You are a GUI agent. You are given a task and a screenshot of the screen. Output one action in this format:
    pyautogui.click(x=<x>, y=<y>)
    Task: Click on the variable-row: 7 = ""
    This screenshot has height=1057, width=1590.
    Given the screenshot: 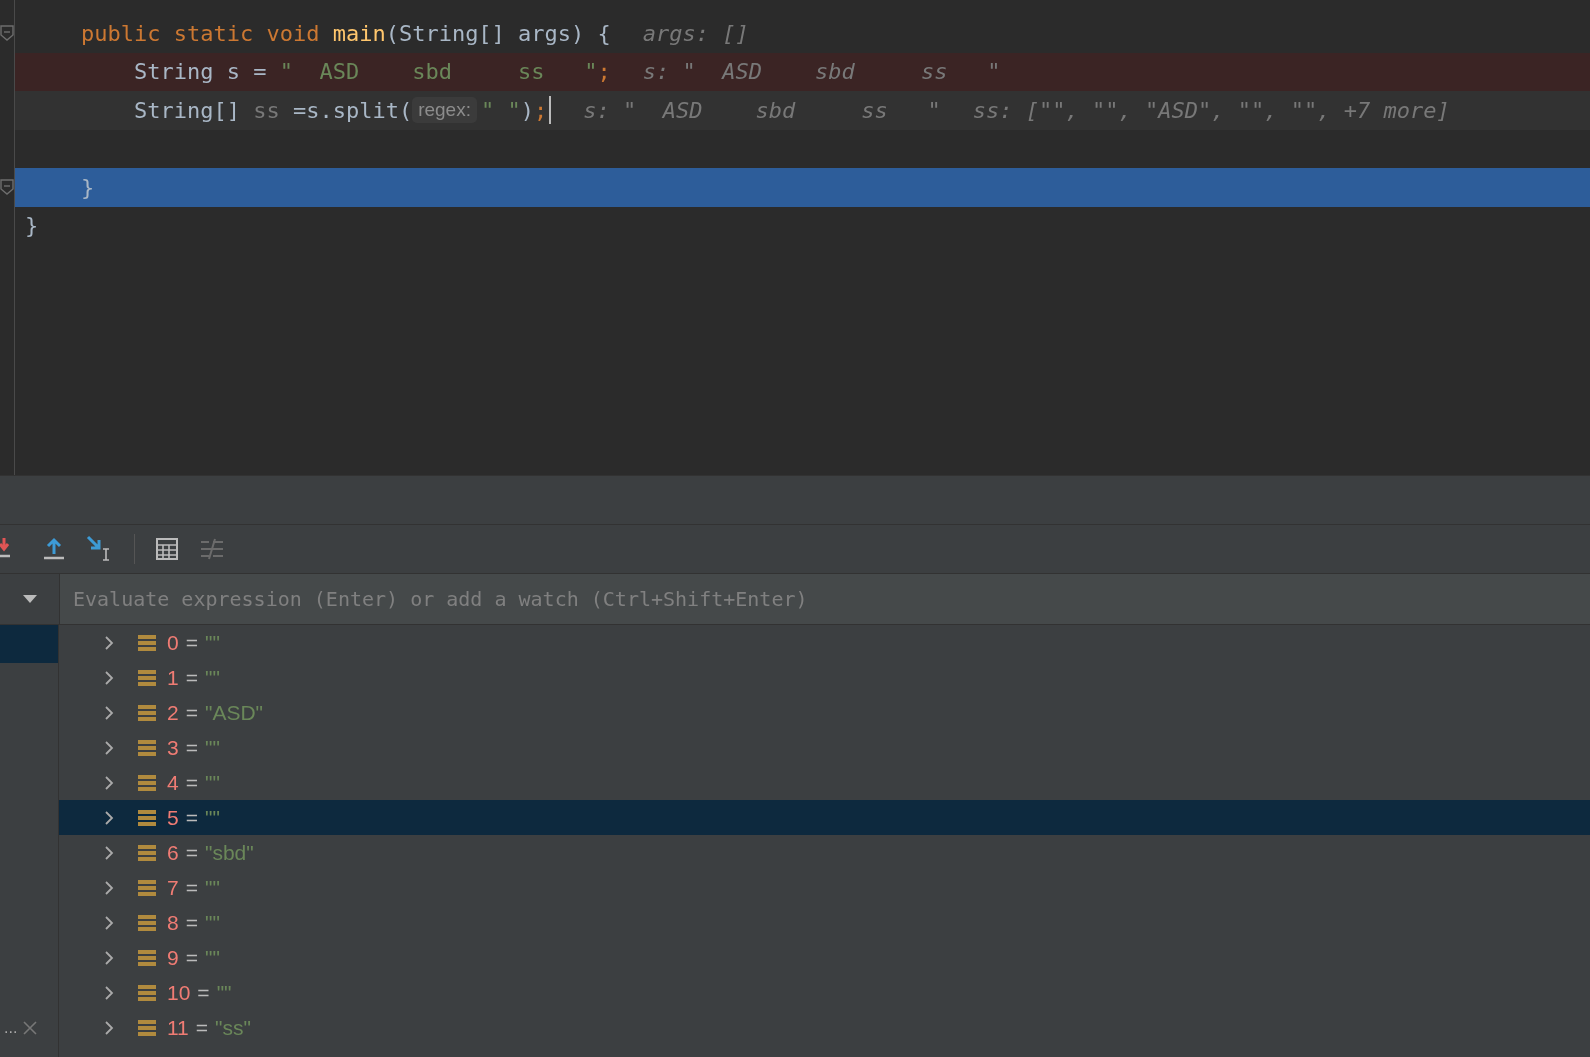 What is the action you would take?
    pyautogui.click(x=824, y=887)
    